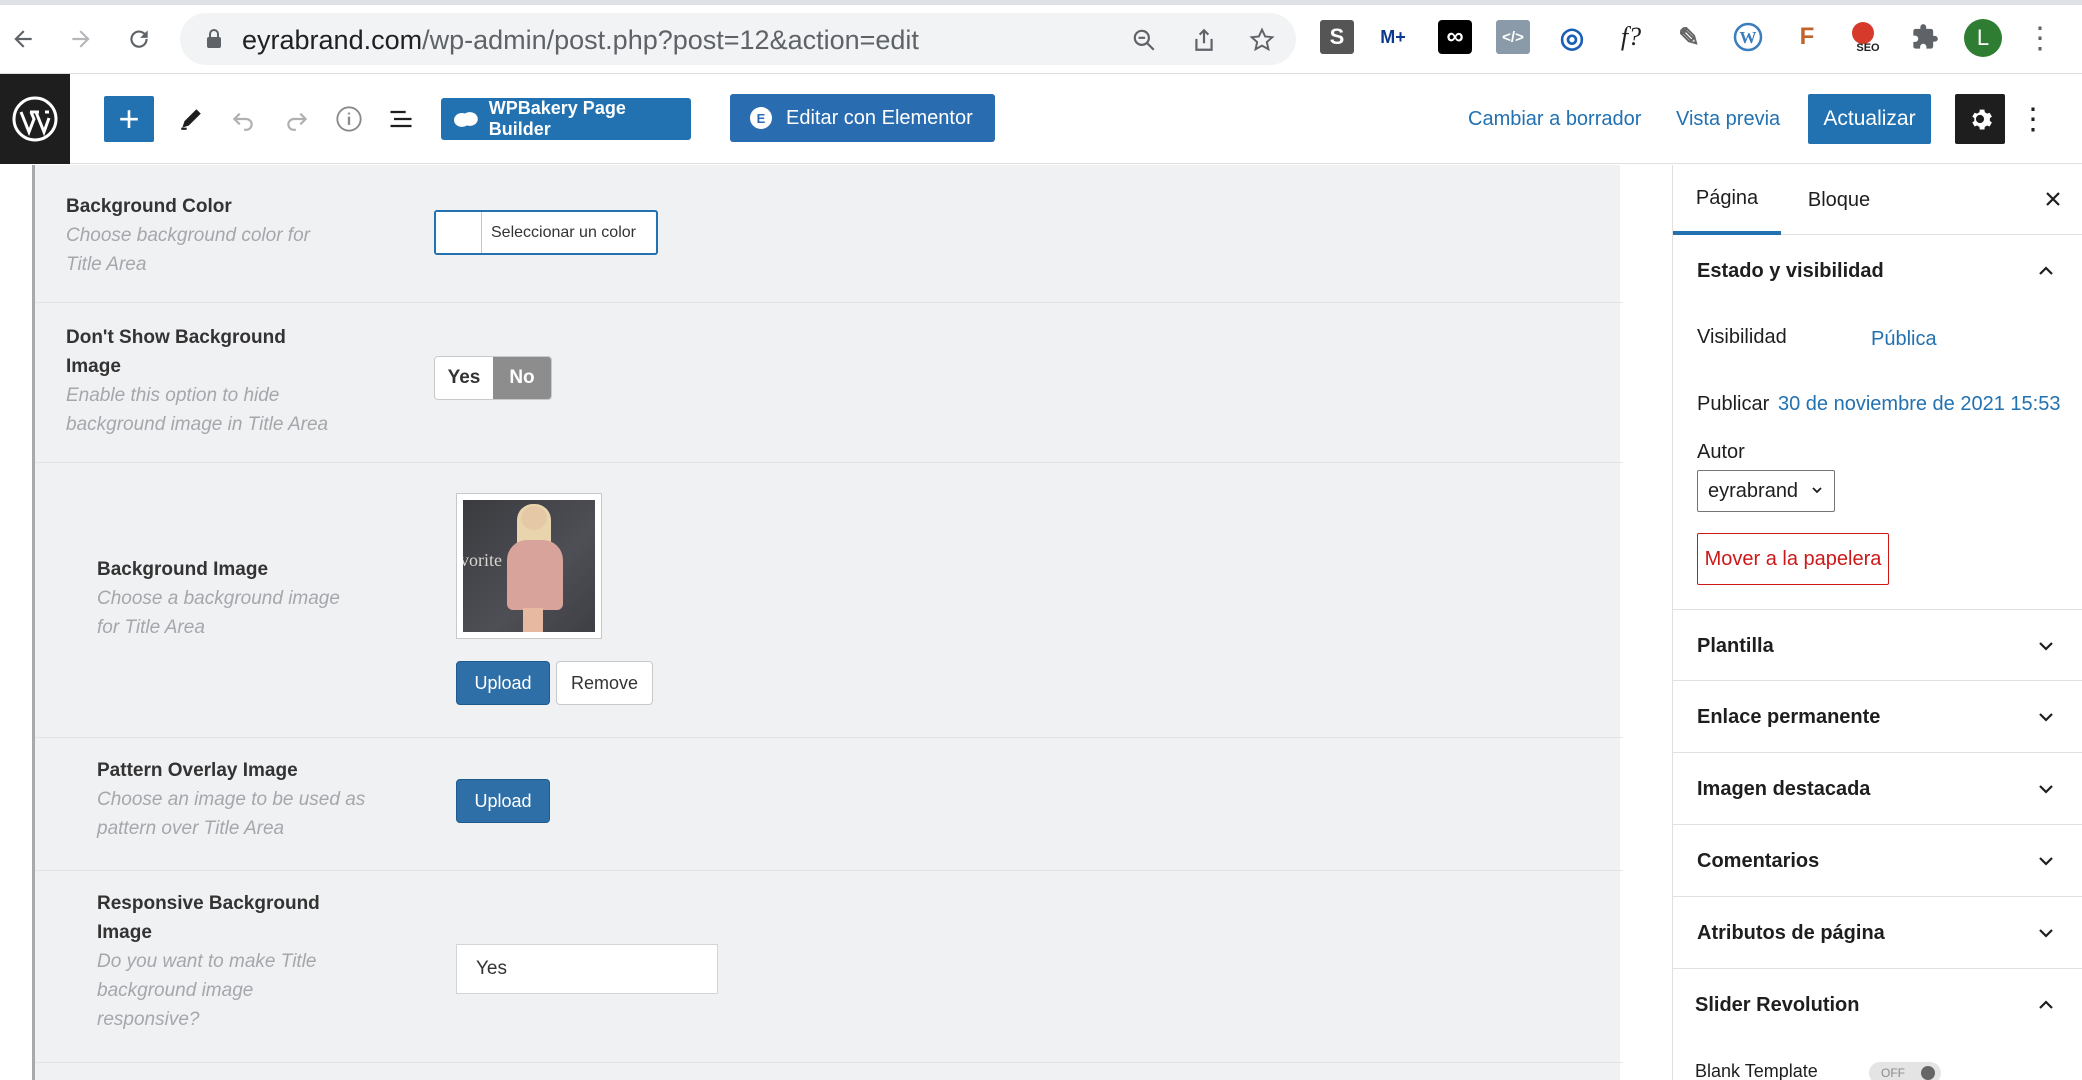 This screenshot has width=2082, height=1080. What do you see at coordinates (1893, 1073) in the screenshot?
I see `toggle-off-text: OFF` at bounding box center [1893, 1073].